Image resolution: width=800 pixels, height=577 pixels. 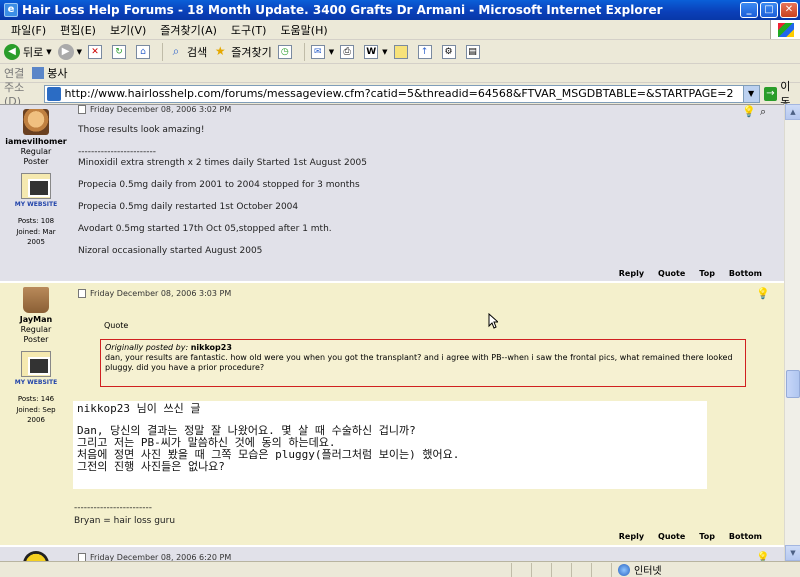 I want to click on menu-edit: 편집(E), so click(x=78, y=30).